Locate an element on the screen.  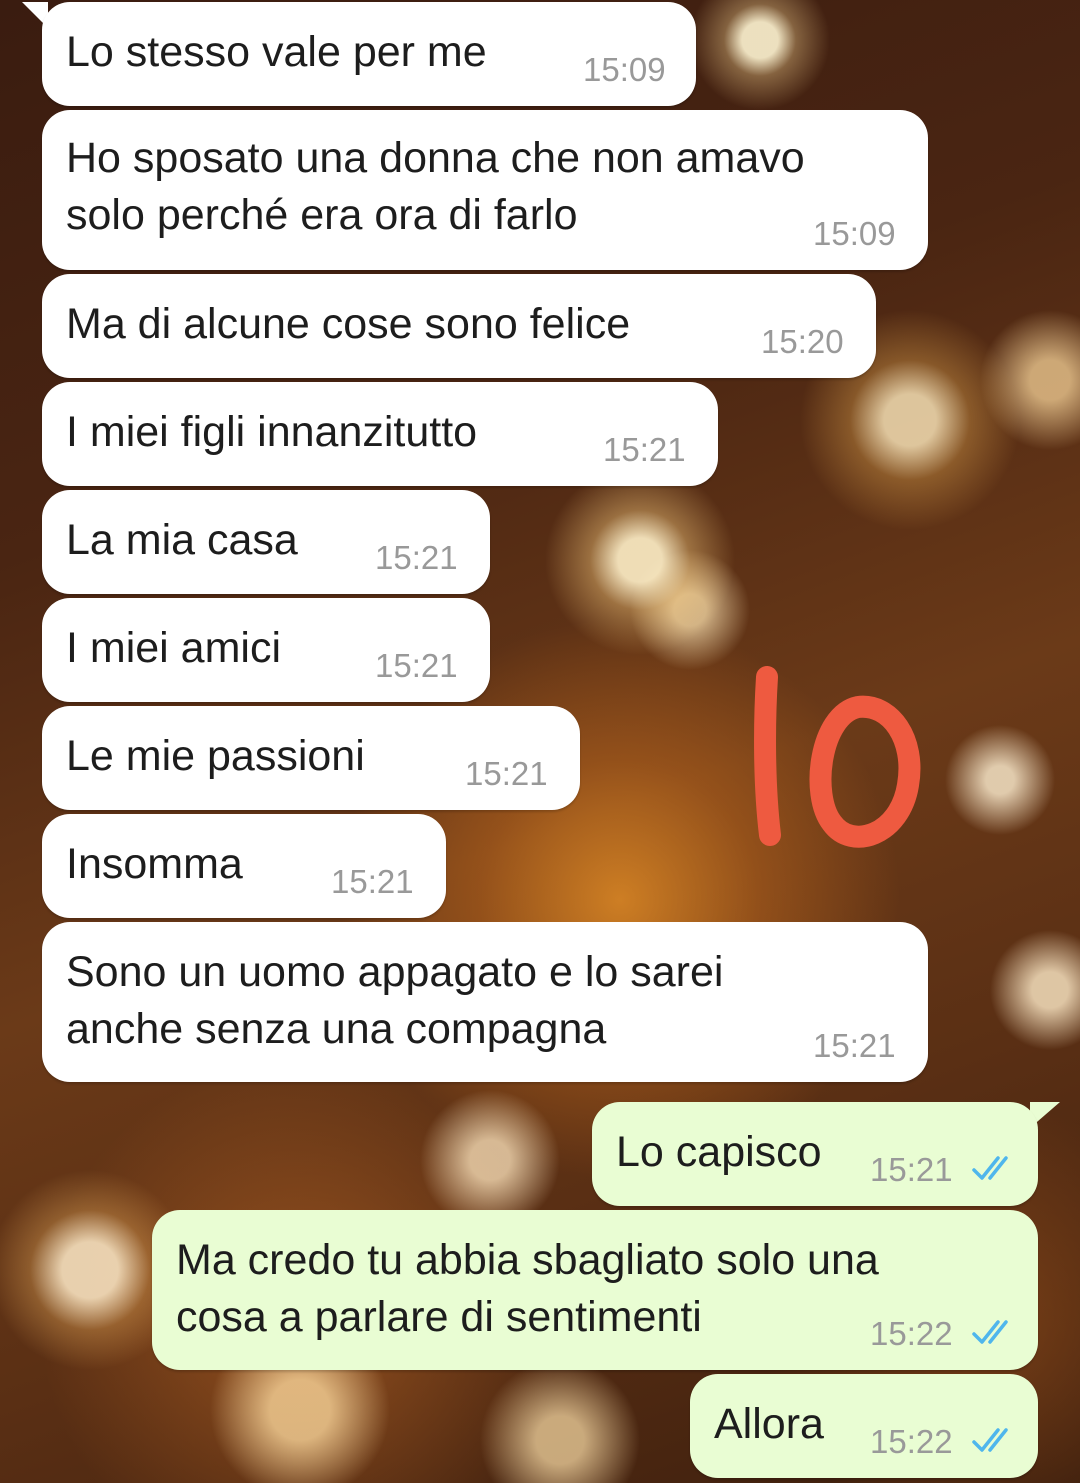
message-time: 15:20 is located at coordinates (802, 341).